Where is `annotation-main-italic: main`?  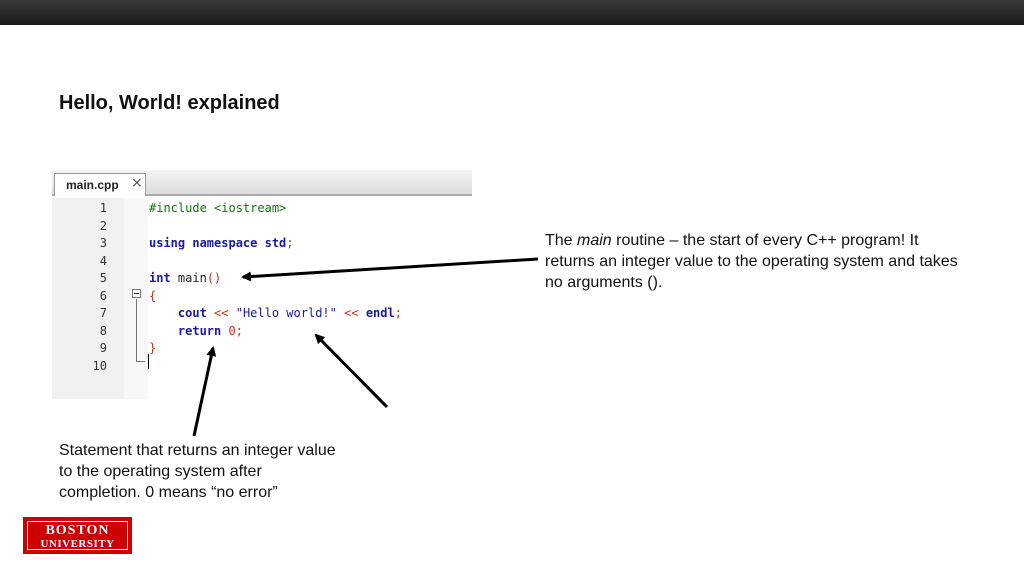 annotation-main-italic: main is located at coordinates (594, 240).